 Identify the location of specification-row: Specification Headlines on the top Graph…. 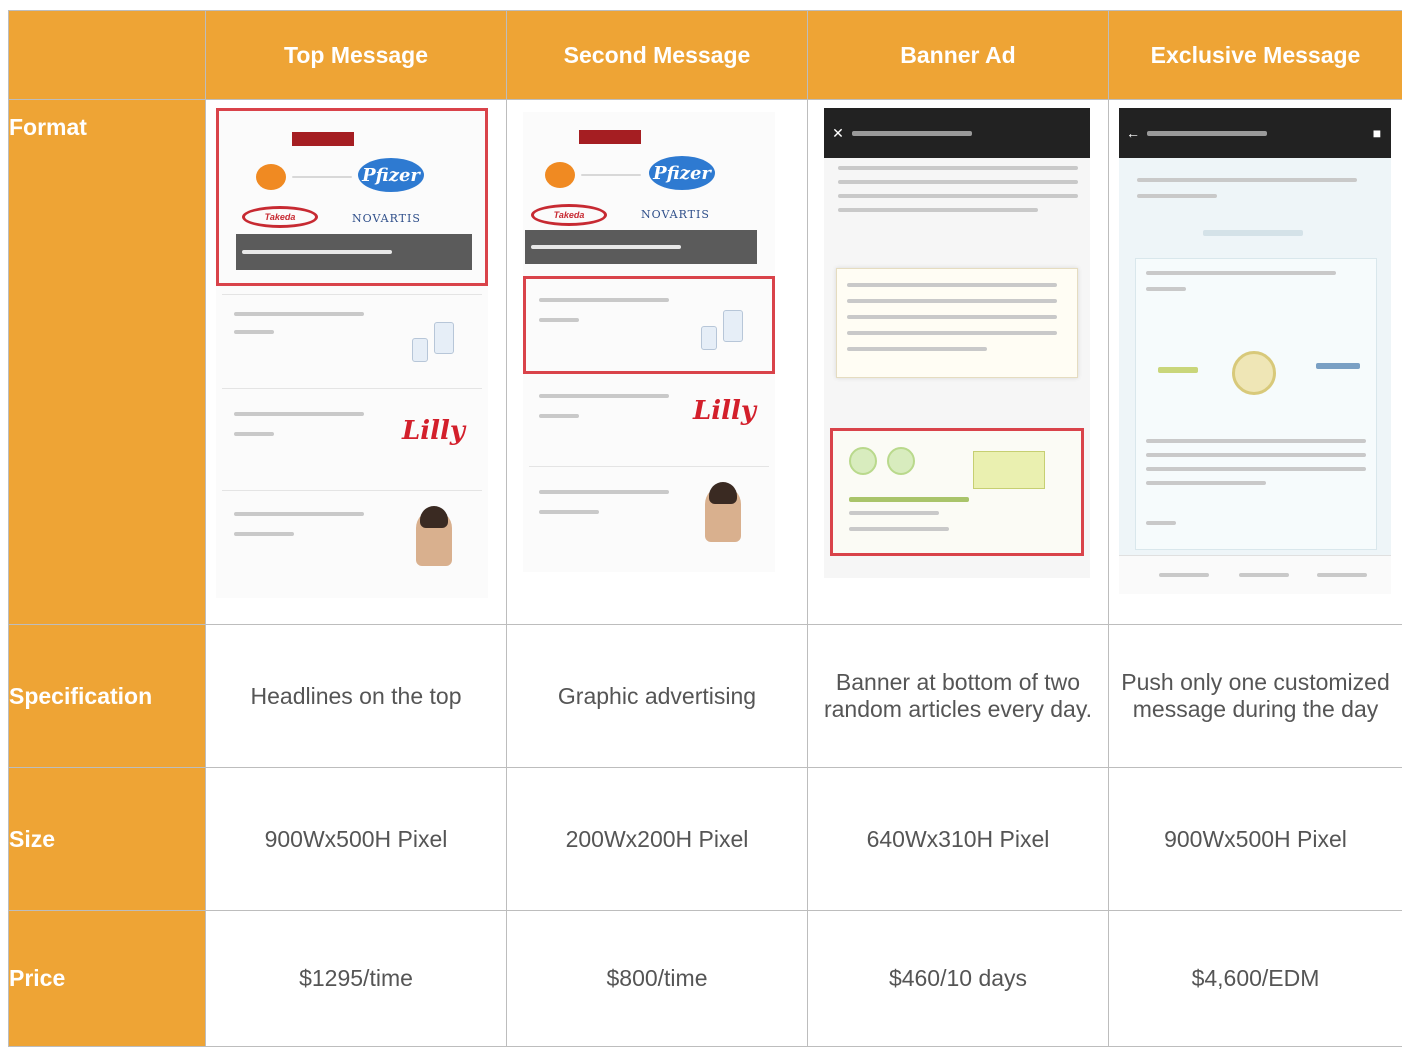
(705, 696).